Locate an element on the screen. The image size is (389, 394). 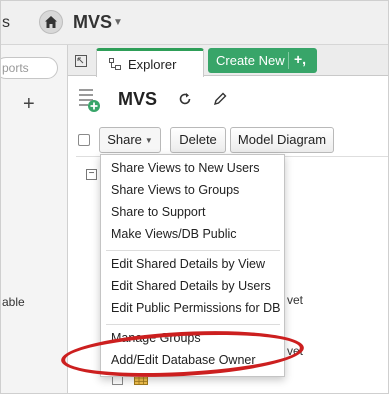
menu-item-add-edit-owner: Add/Edit Database Owner is located at coordinates (183, 360).